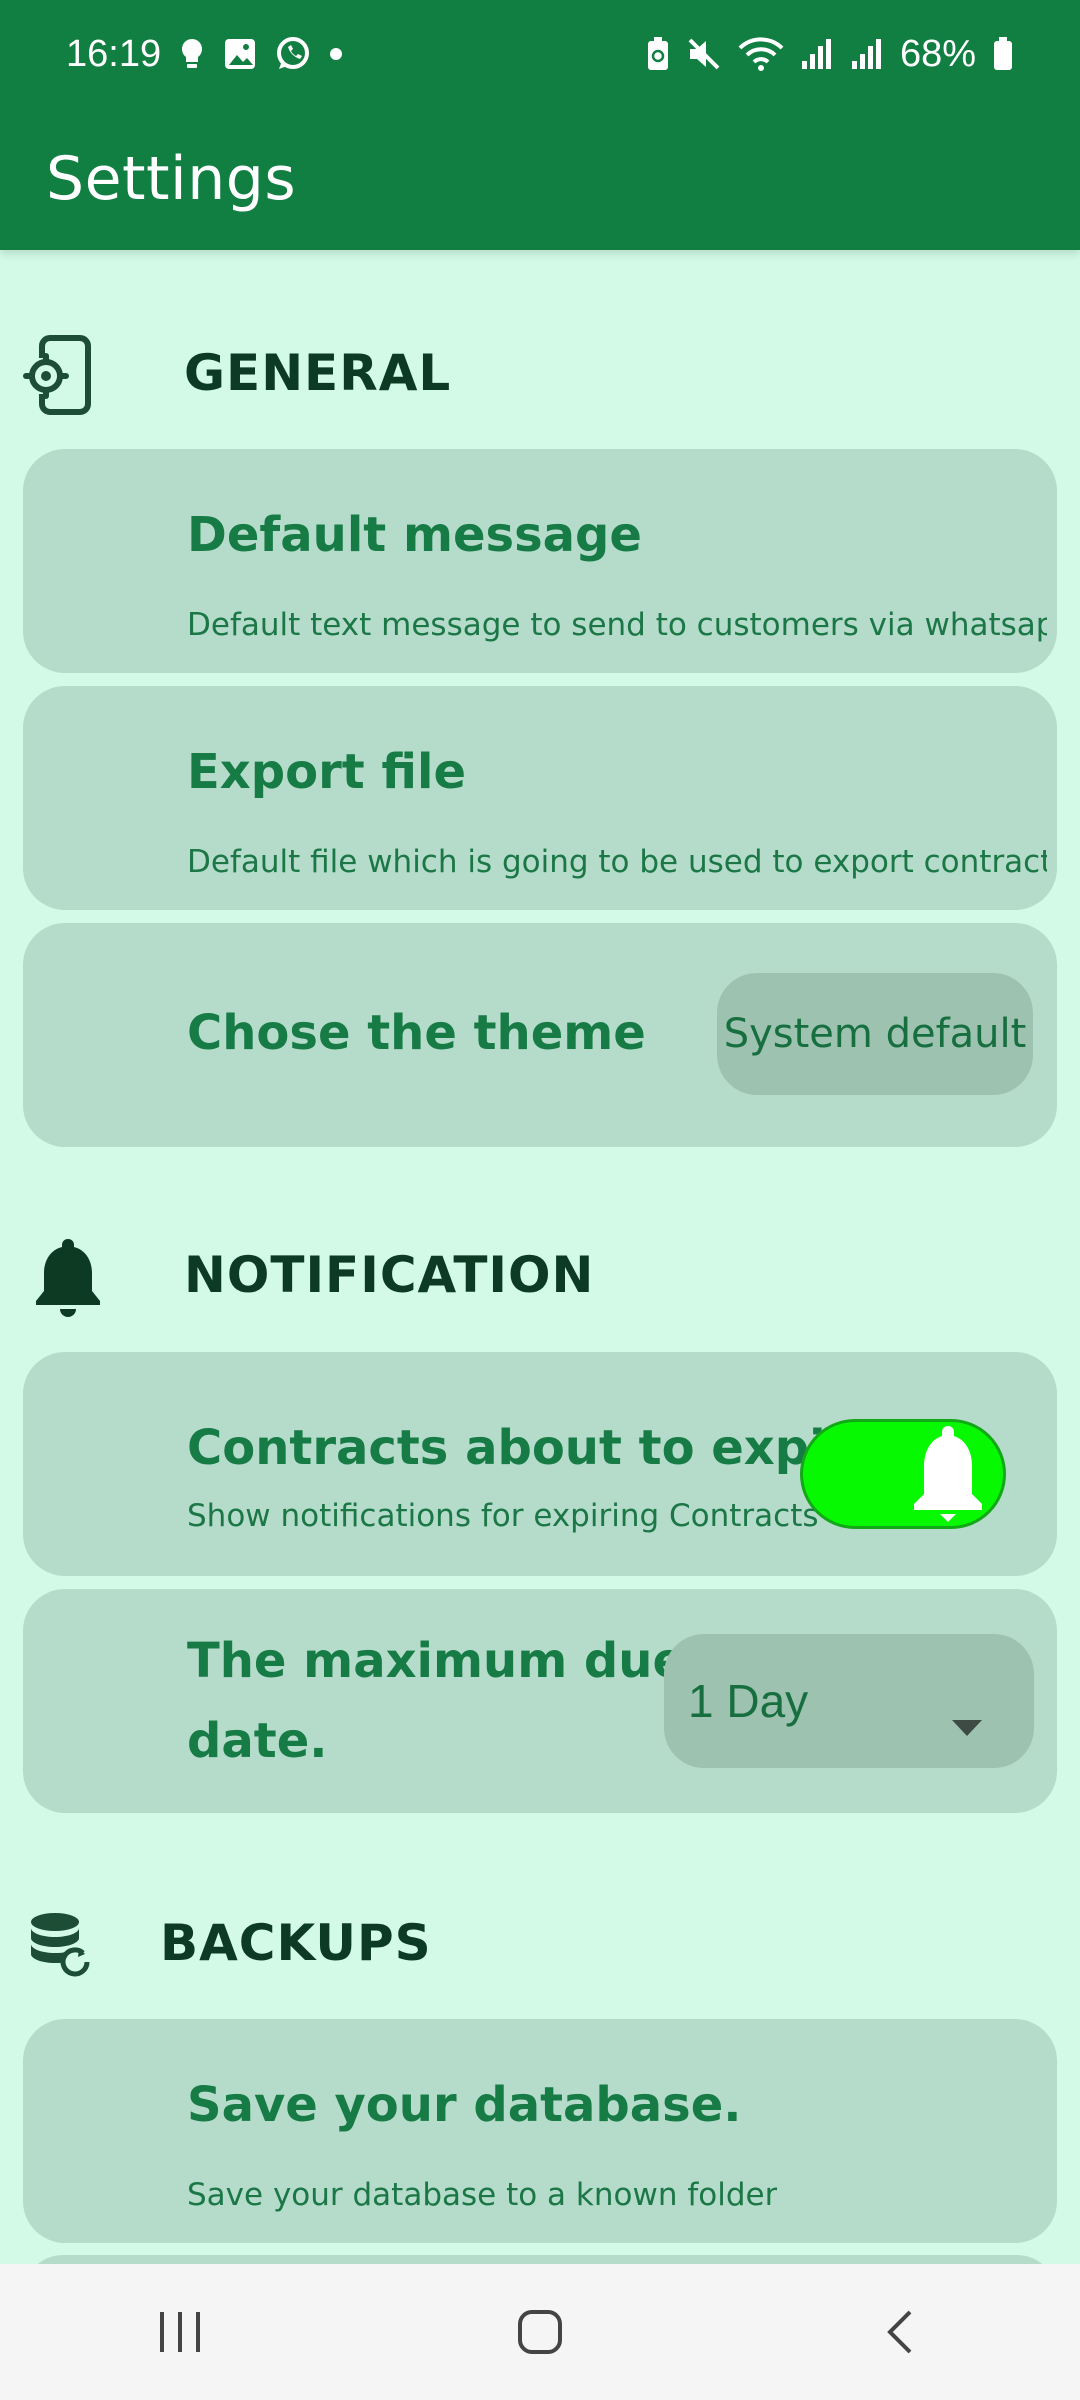 This screenshot has width=1080, height=2400. Describe the element at coordinates (293, 54) in the screenshot. I see `whatsapp-icon` at that location.